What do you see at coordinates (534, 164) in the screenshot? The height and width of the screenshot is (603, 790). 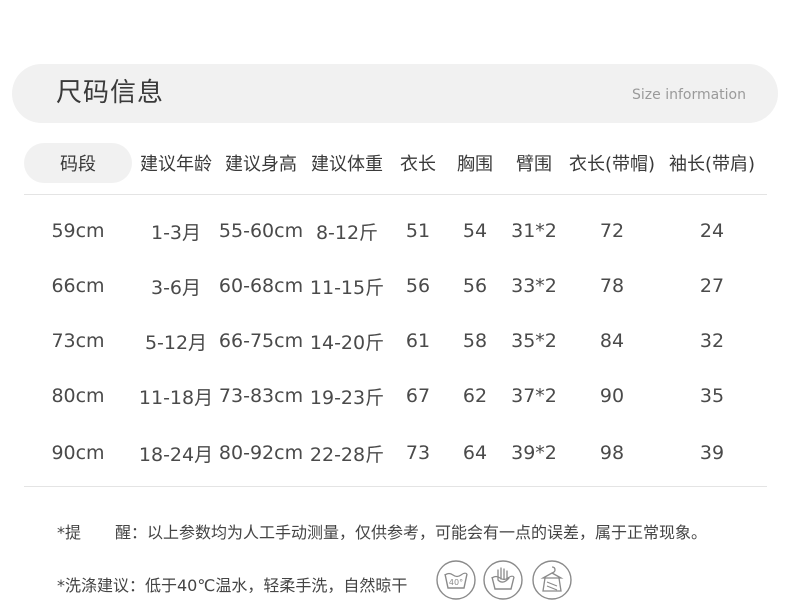 I see `header-label: 臂围` at bounding box center [534, 164].